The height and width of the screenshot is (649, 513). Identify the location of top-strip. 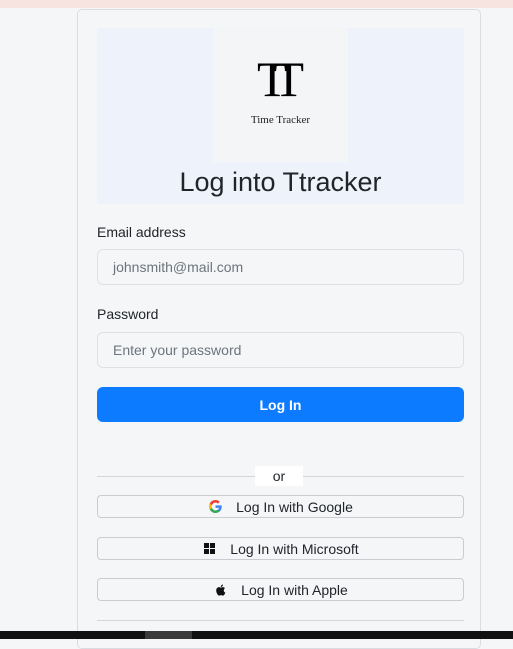
(256, 4).